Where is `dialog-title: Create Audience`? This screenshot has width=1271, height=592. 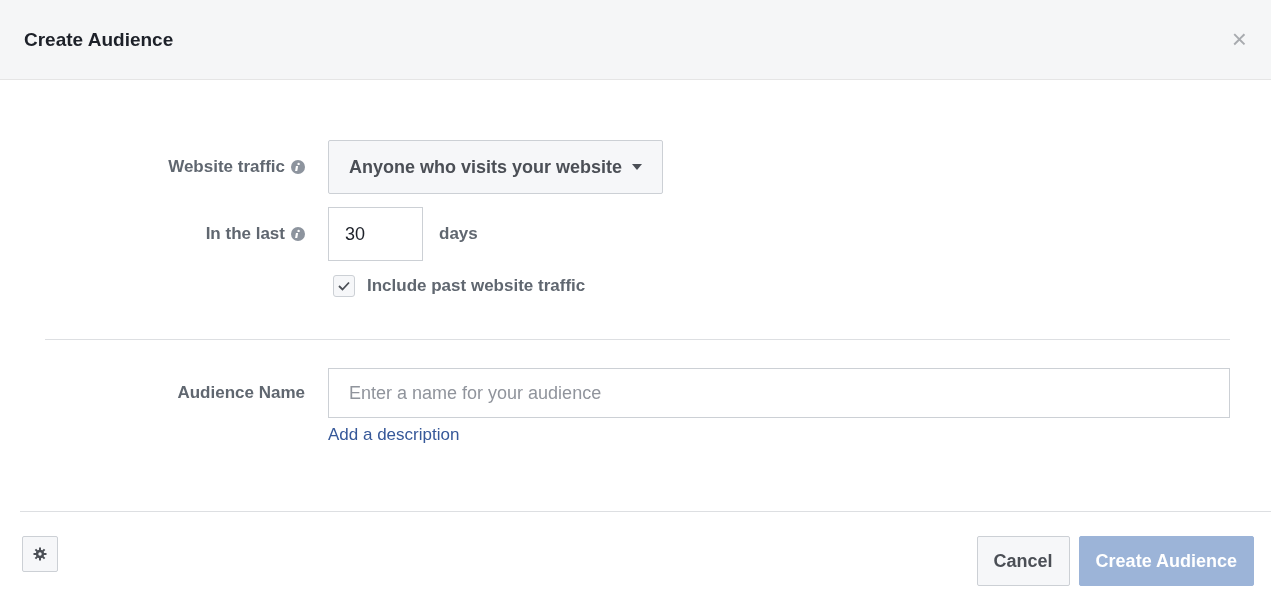
dialog-title: Create Audience is located at coordinates (99, 39).